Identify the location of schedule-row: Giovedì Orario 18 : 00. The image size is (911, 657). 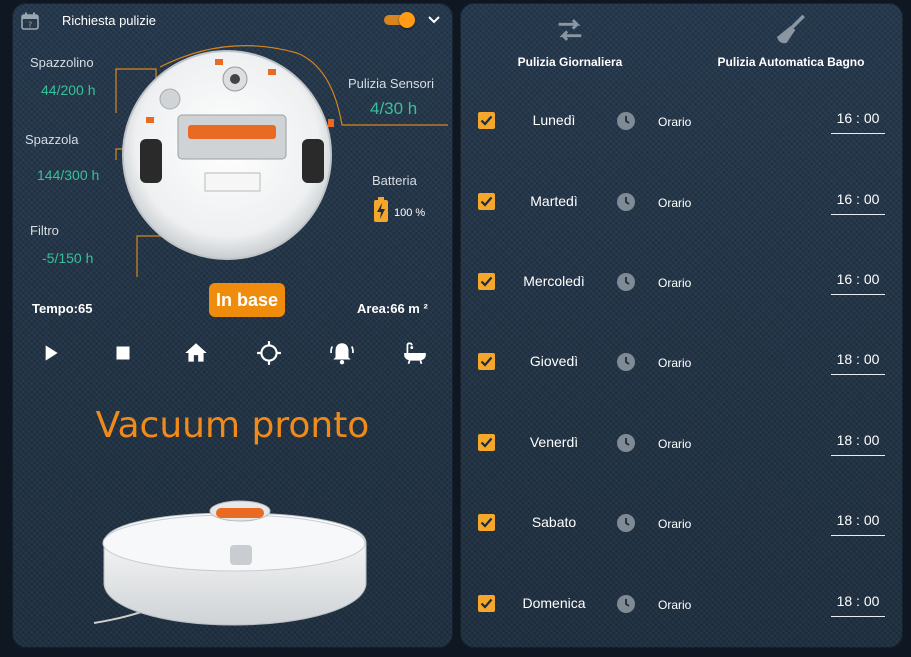
(681, 361).